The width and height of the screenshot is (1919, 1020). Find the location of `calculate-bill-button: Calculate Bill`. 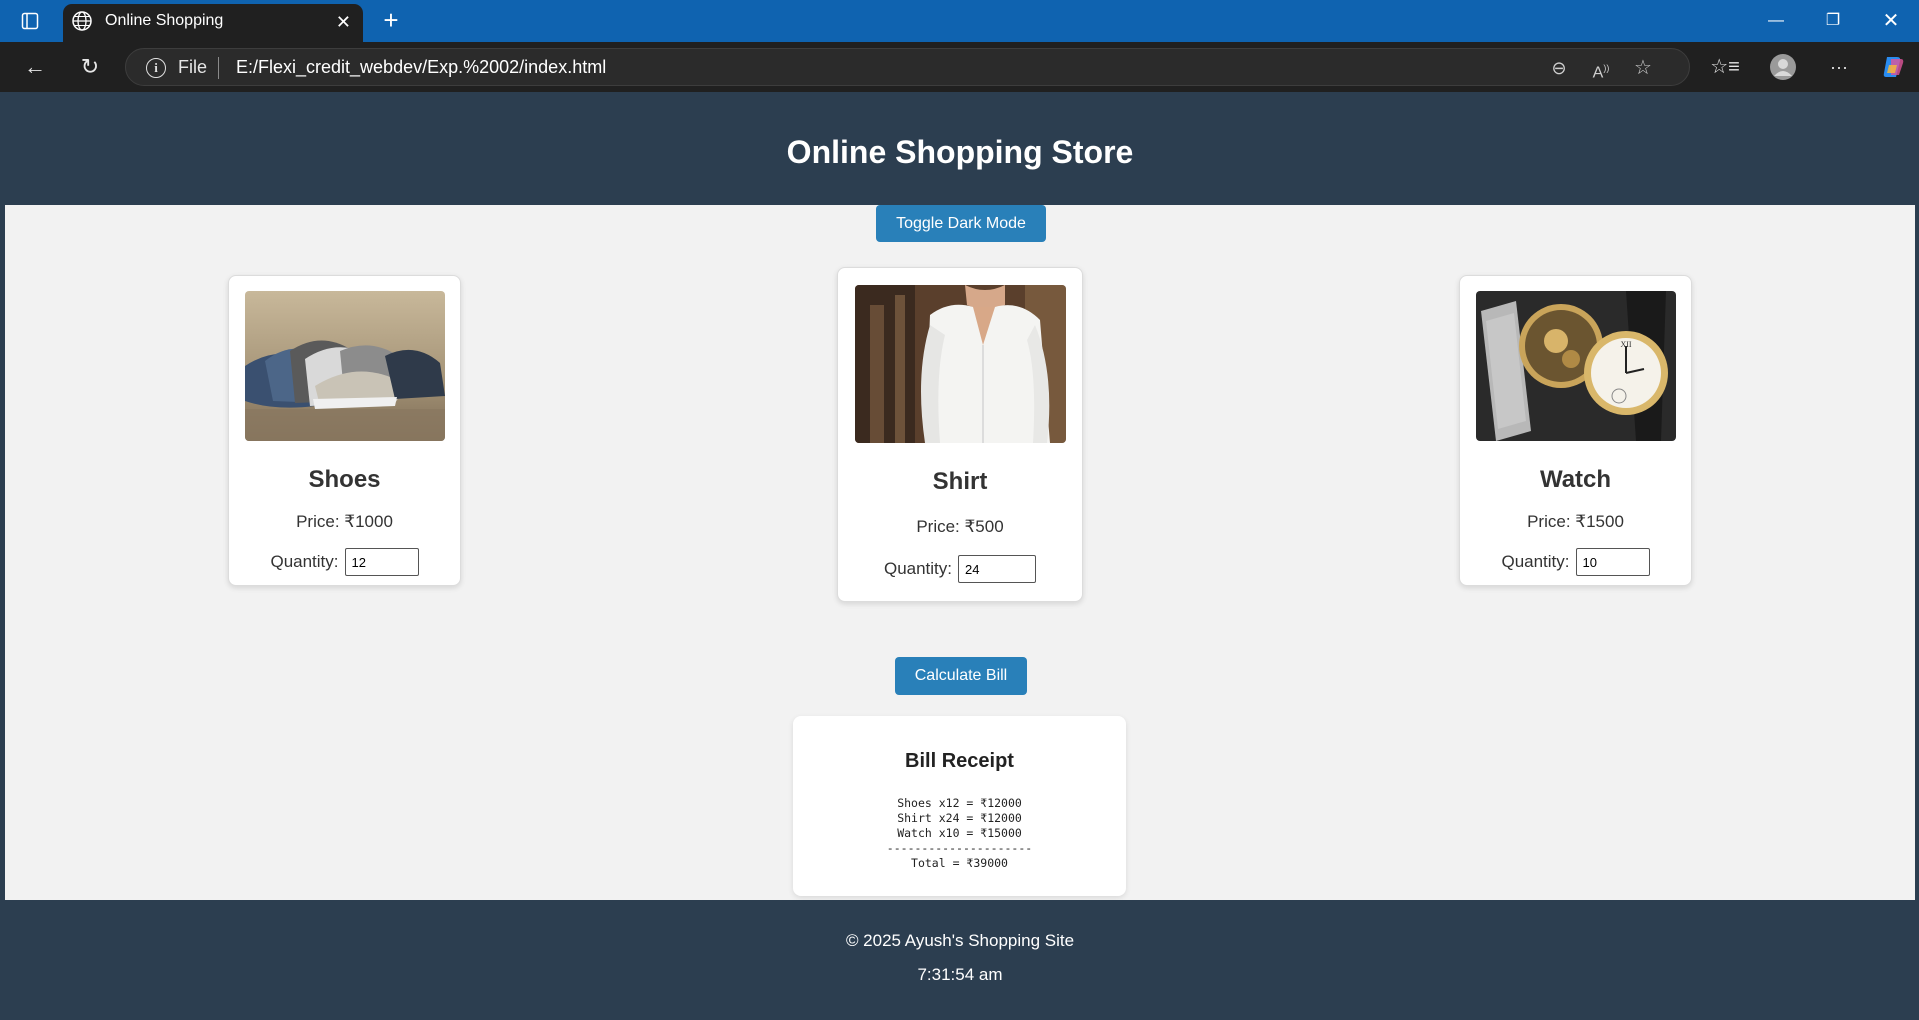

calculate-bill-button: Calculate Bill is located at coordinates (961, 676).